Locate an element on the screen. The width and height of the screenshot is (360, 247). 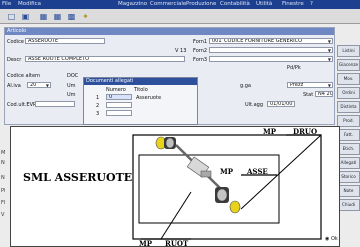
wheel-bottom-right is located at coordinates (228, 200).